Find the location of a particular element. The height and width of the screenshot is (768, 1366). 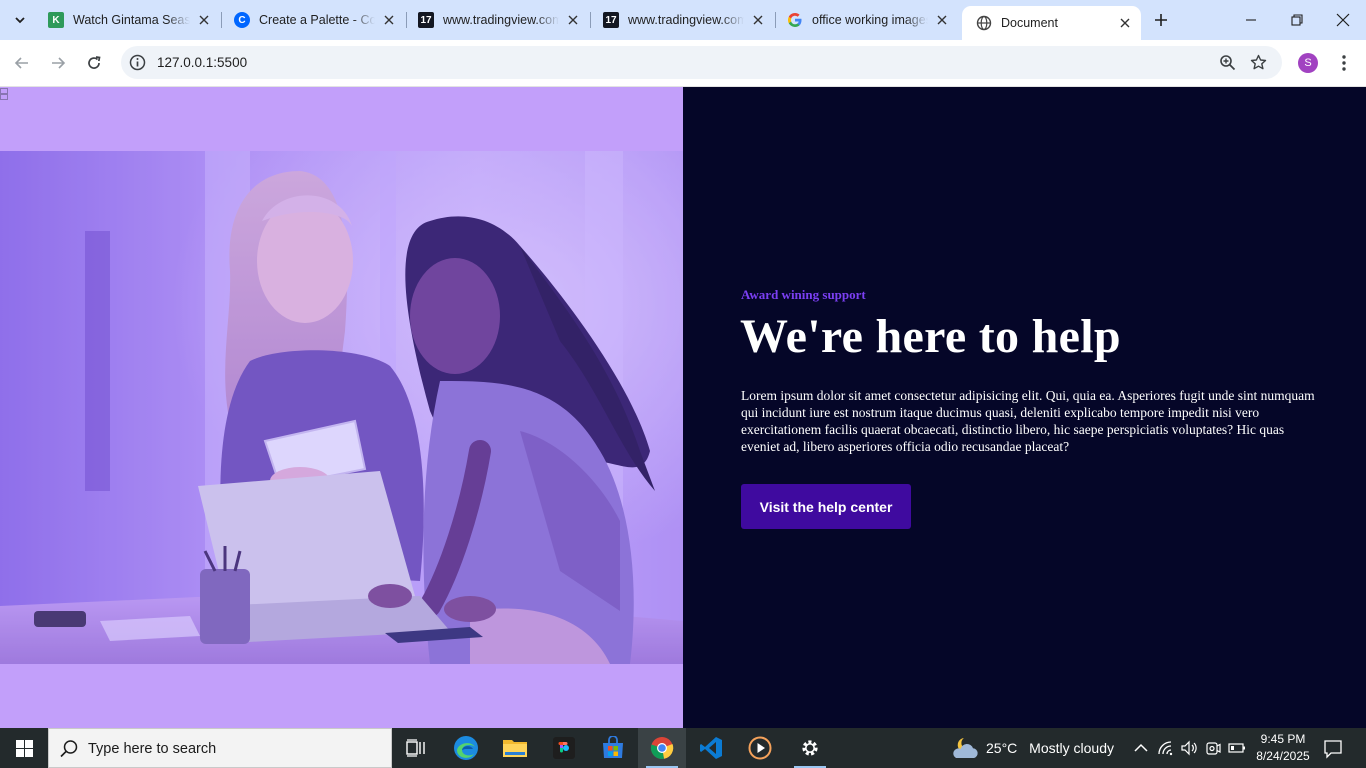

weather-widget: 25°C Mostly cloudy is located at coordinates (1050, 748).